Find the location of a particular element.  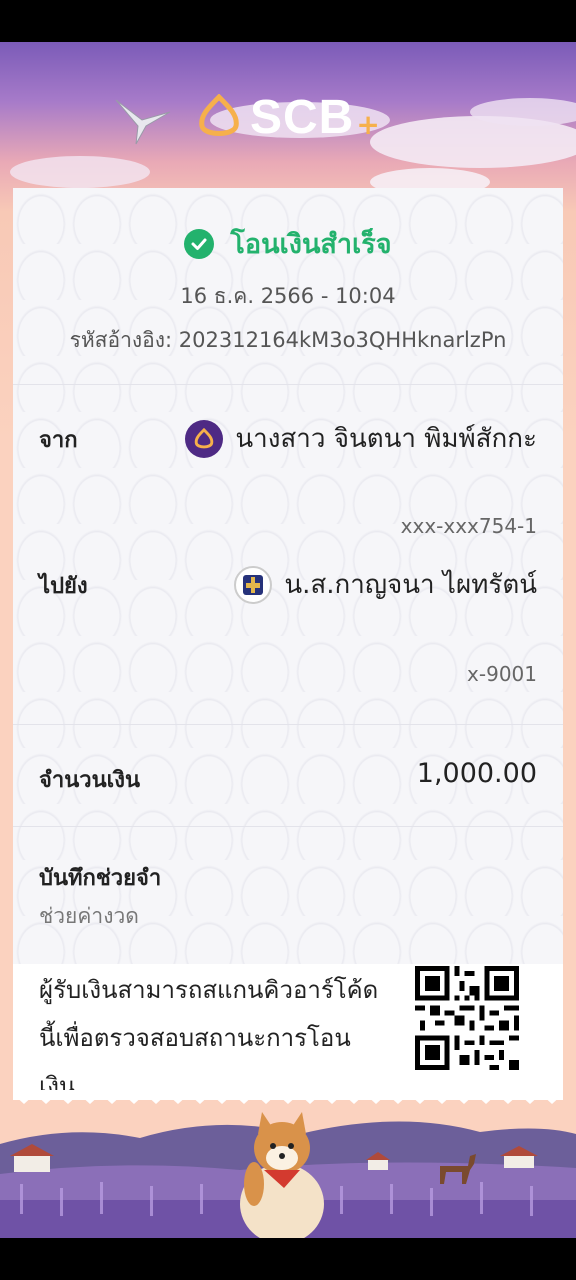

from-label: จาก is located at coordinates (58, 440).